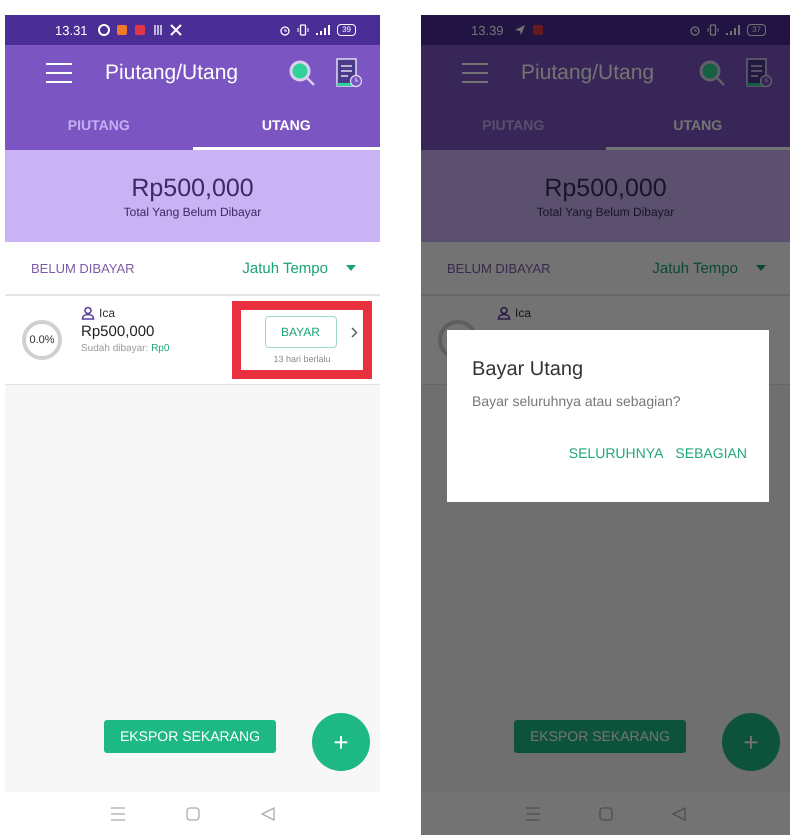  I want to click on progress-percent: 0.0%, so click(42, 340).